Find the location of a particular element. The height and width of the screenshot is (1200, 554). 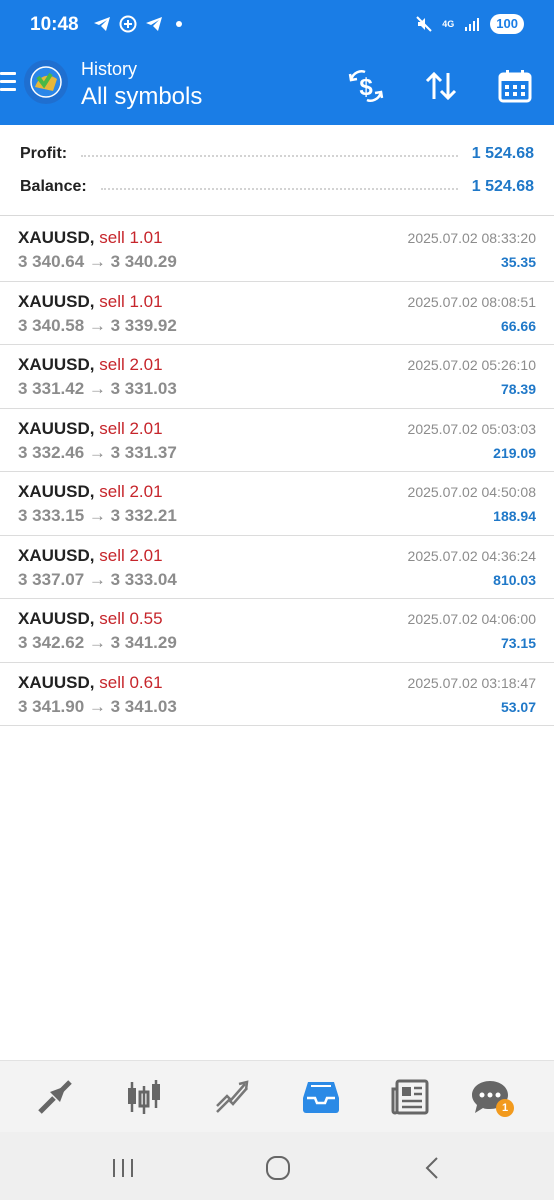

back-icon is located at coordinates (433, 1168).